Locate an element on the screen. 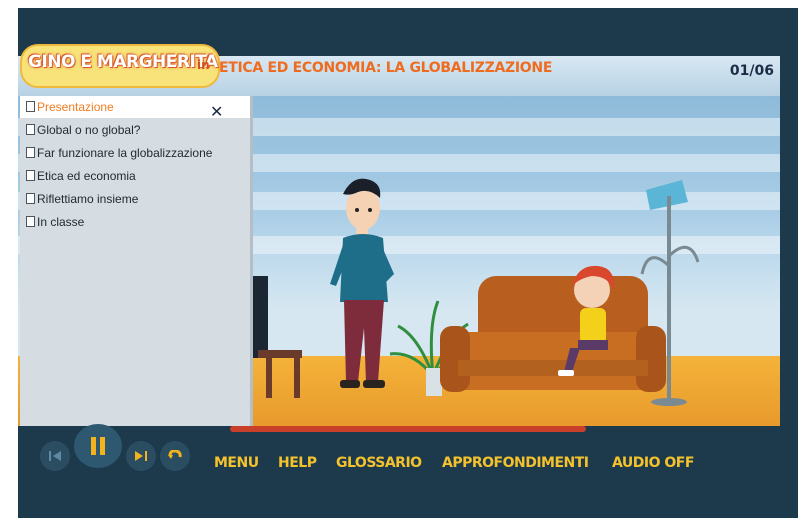 Image resolution: width=802 pixels, height=523 pixels. menu-item-far-funzionare: Far funzionare la globalizzazione is located at coordinates (119, 153).